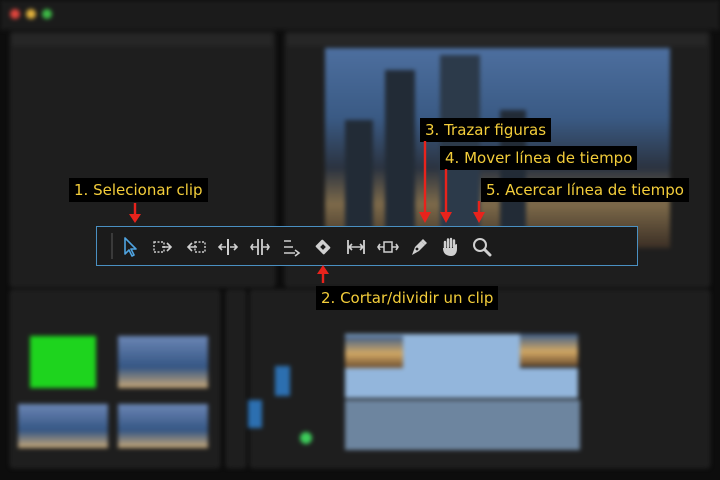 The height and width of the screenshot is (480, 720). I want to click on slip-icon, so click(356, 247).